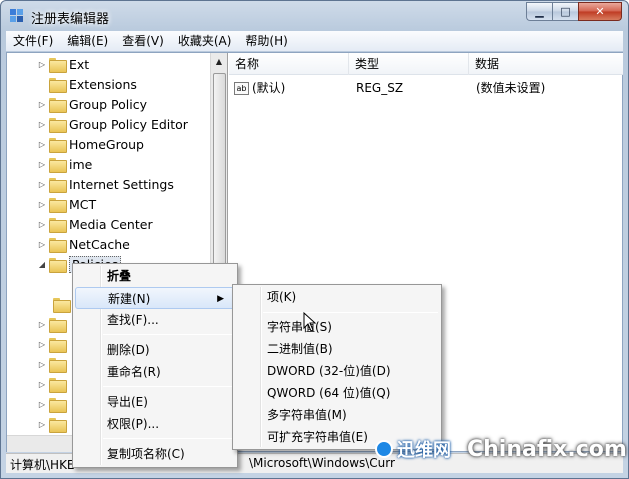 The height and width of the screenshot is (479, 629). I want to click on watermark-en: Chinafix.com, so click(547, 449).